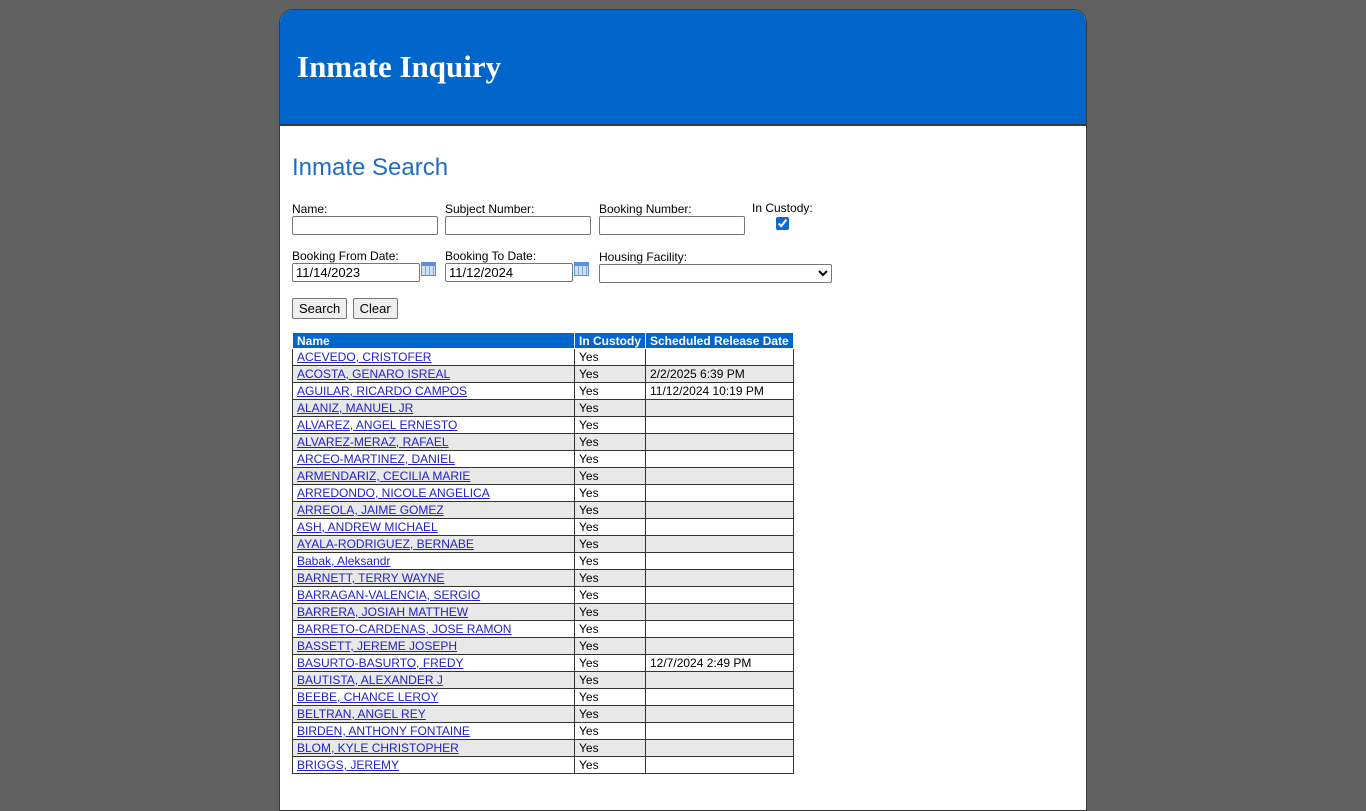 The image size is (1366, 811). I want to click on name-cell: BEEBE, CHANCE LEROY, so click(433, 697).